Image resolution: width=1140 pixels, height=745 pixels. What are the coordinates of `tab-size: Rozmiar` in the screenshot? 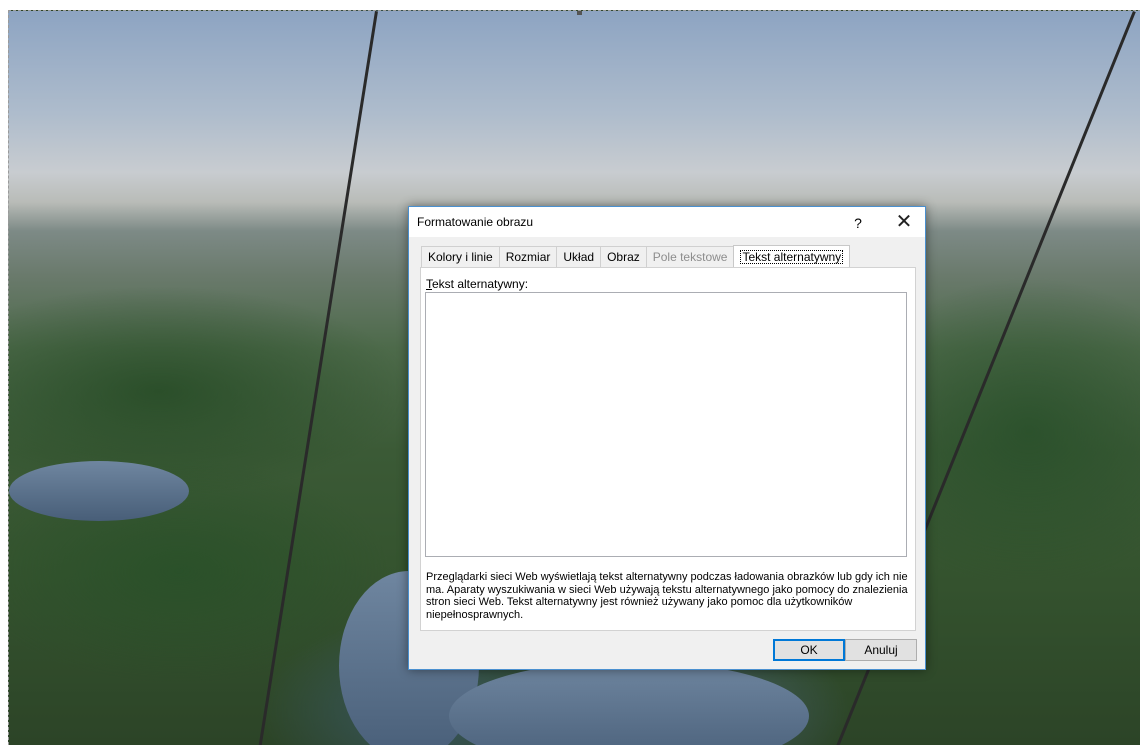 It's located at (528, 256).